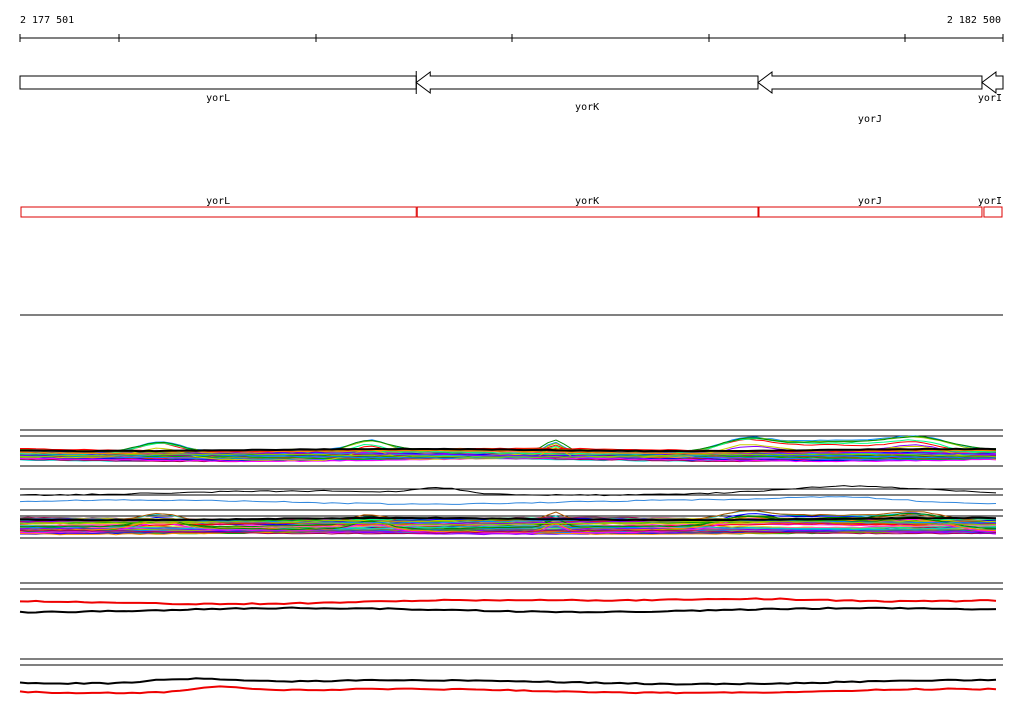 This screenshot has height=714, width=1024. What do you see at coordinates (974, 20) in the screenshot?
I see `ruler-end-label: 2 182 500` at bounding box center [974, 20].